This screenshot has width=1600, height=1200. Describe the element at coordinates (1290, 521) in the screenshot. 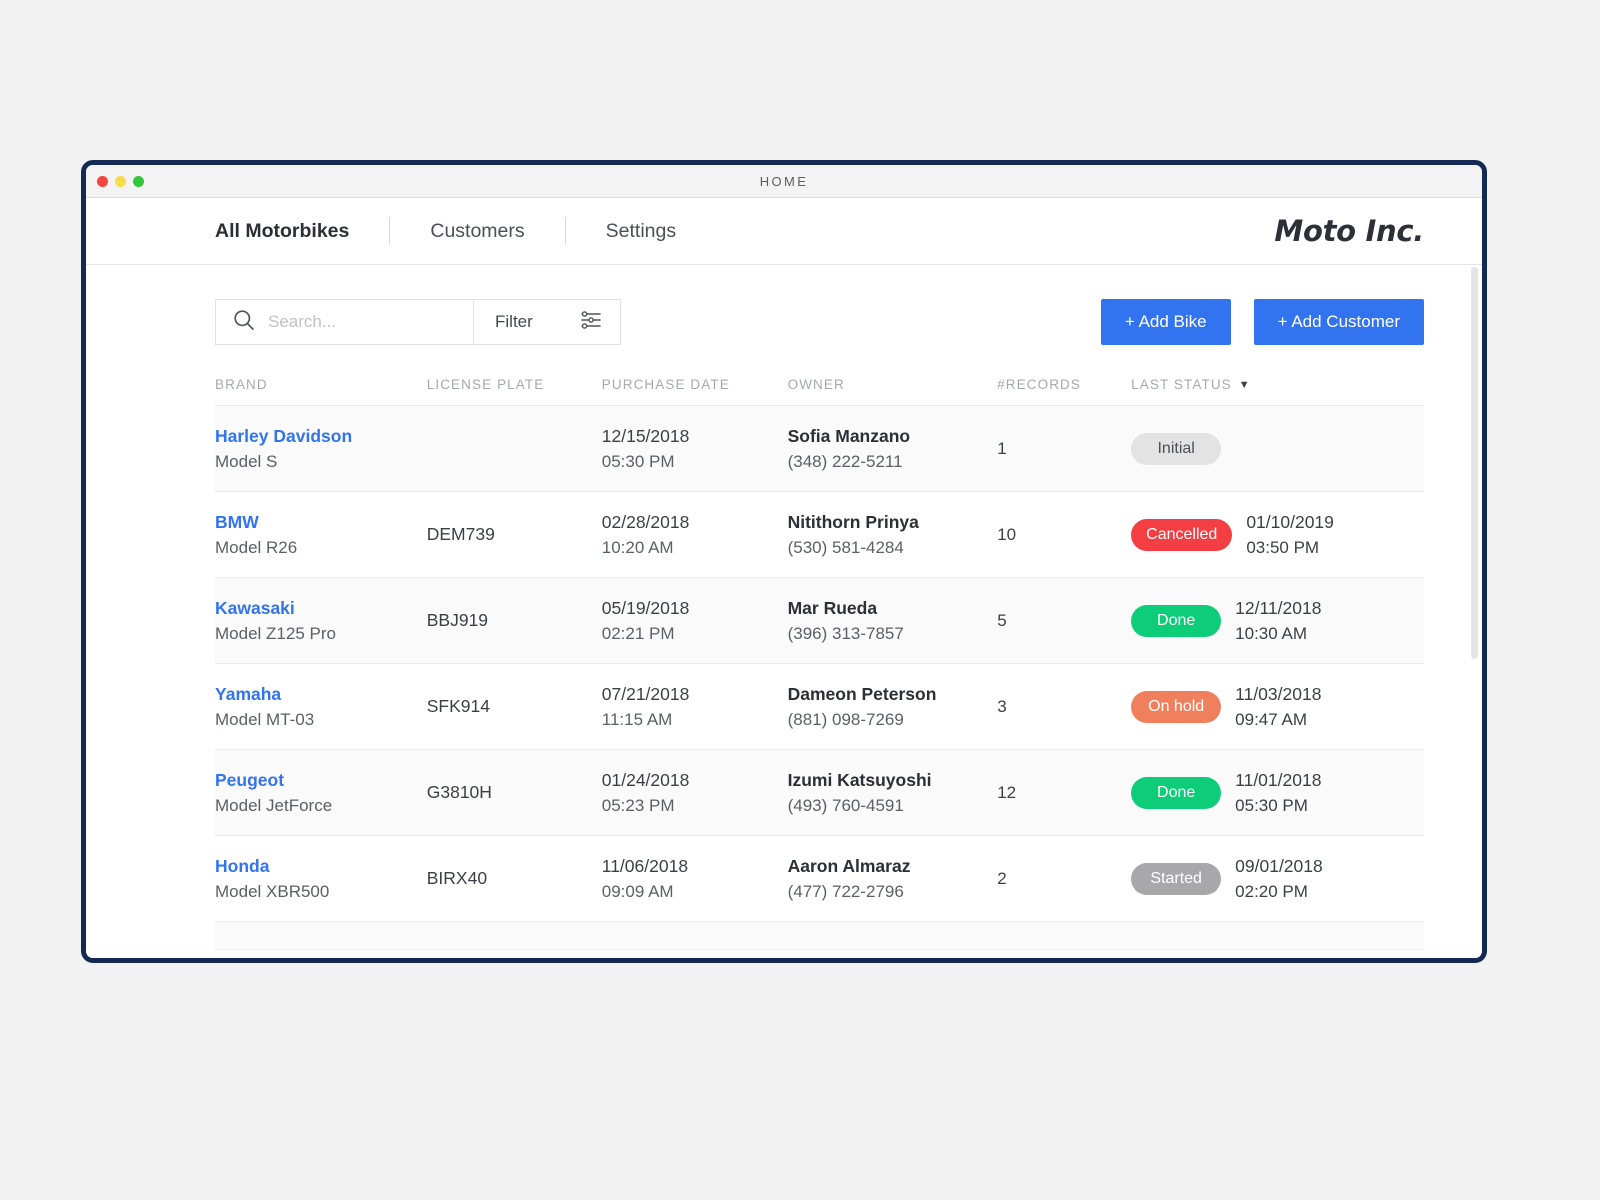

I see `status-date: 01/10/2019` at that location.